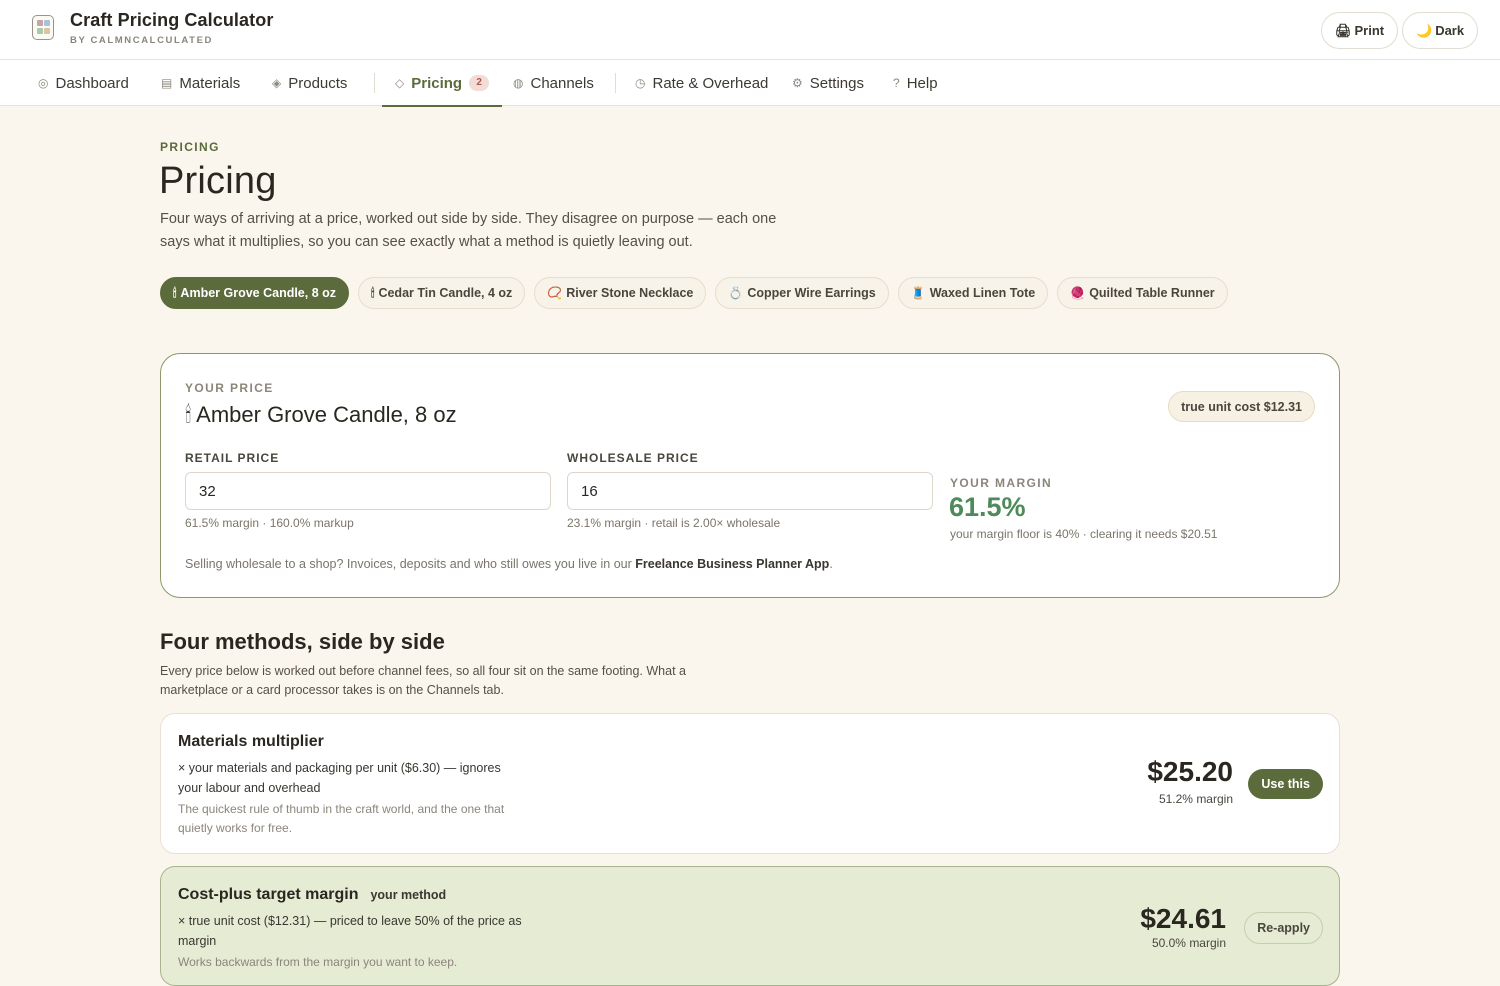  I want to click on ring-icon: 💍, so click(736, 293).